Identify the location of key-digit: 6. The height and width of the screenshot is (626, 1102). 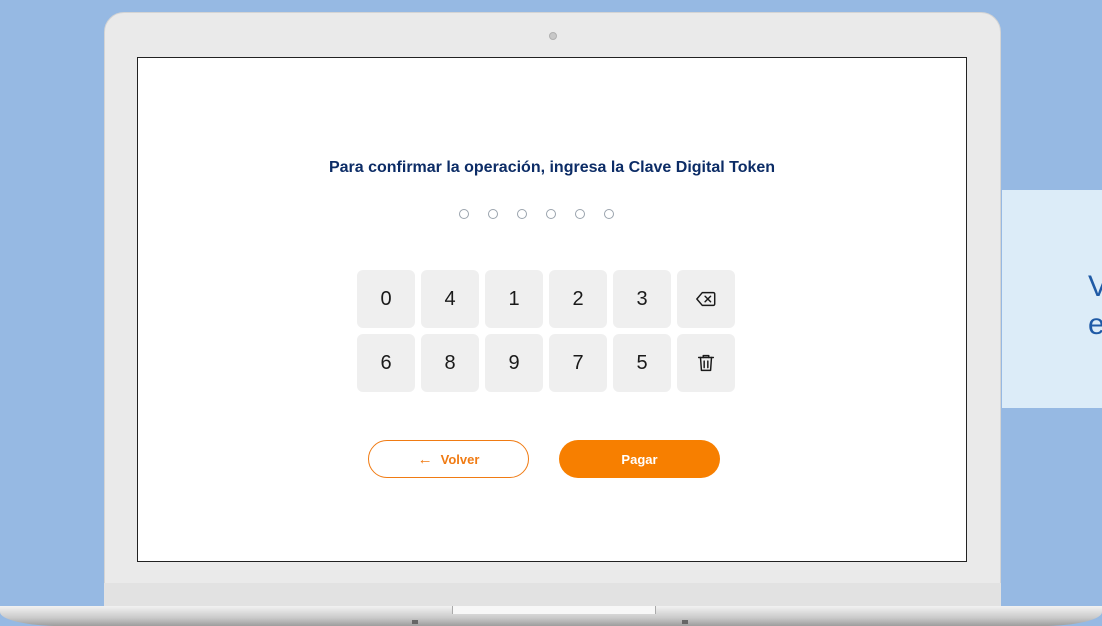
(386, 363).